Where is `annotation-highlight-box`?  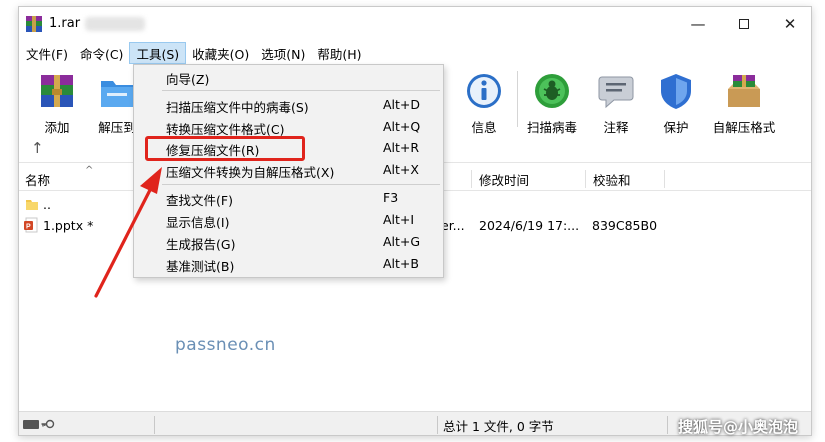
annotation-highlight-box is located at coordinates (225, 148).